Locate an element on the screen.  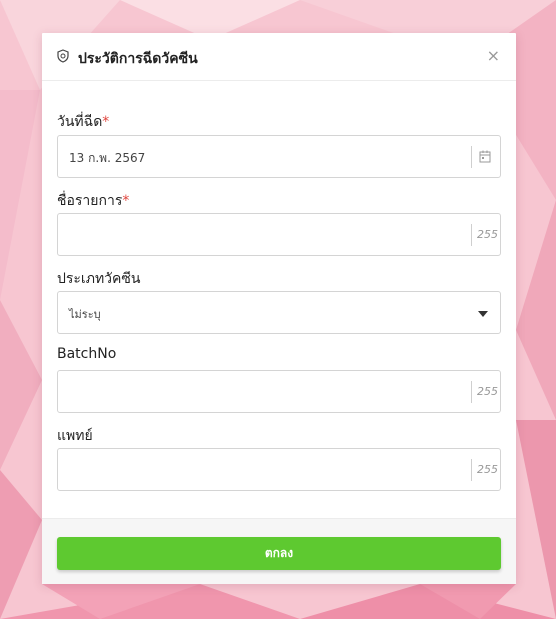
batch-no-label: BatchNo is located at coordinates (87, 354).